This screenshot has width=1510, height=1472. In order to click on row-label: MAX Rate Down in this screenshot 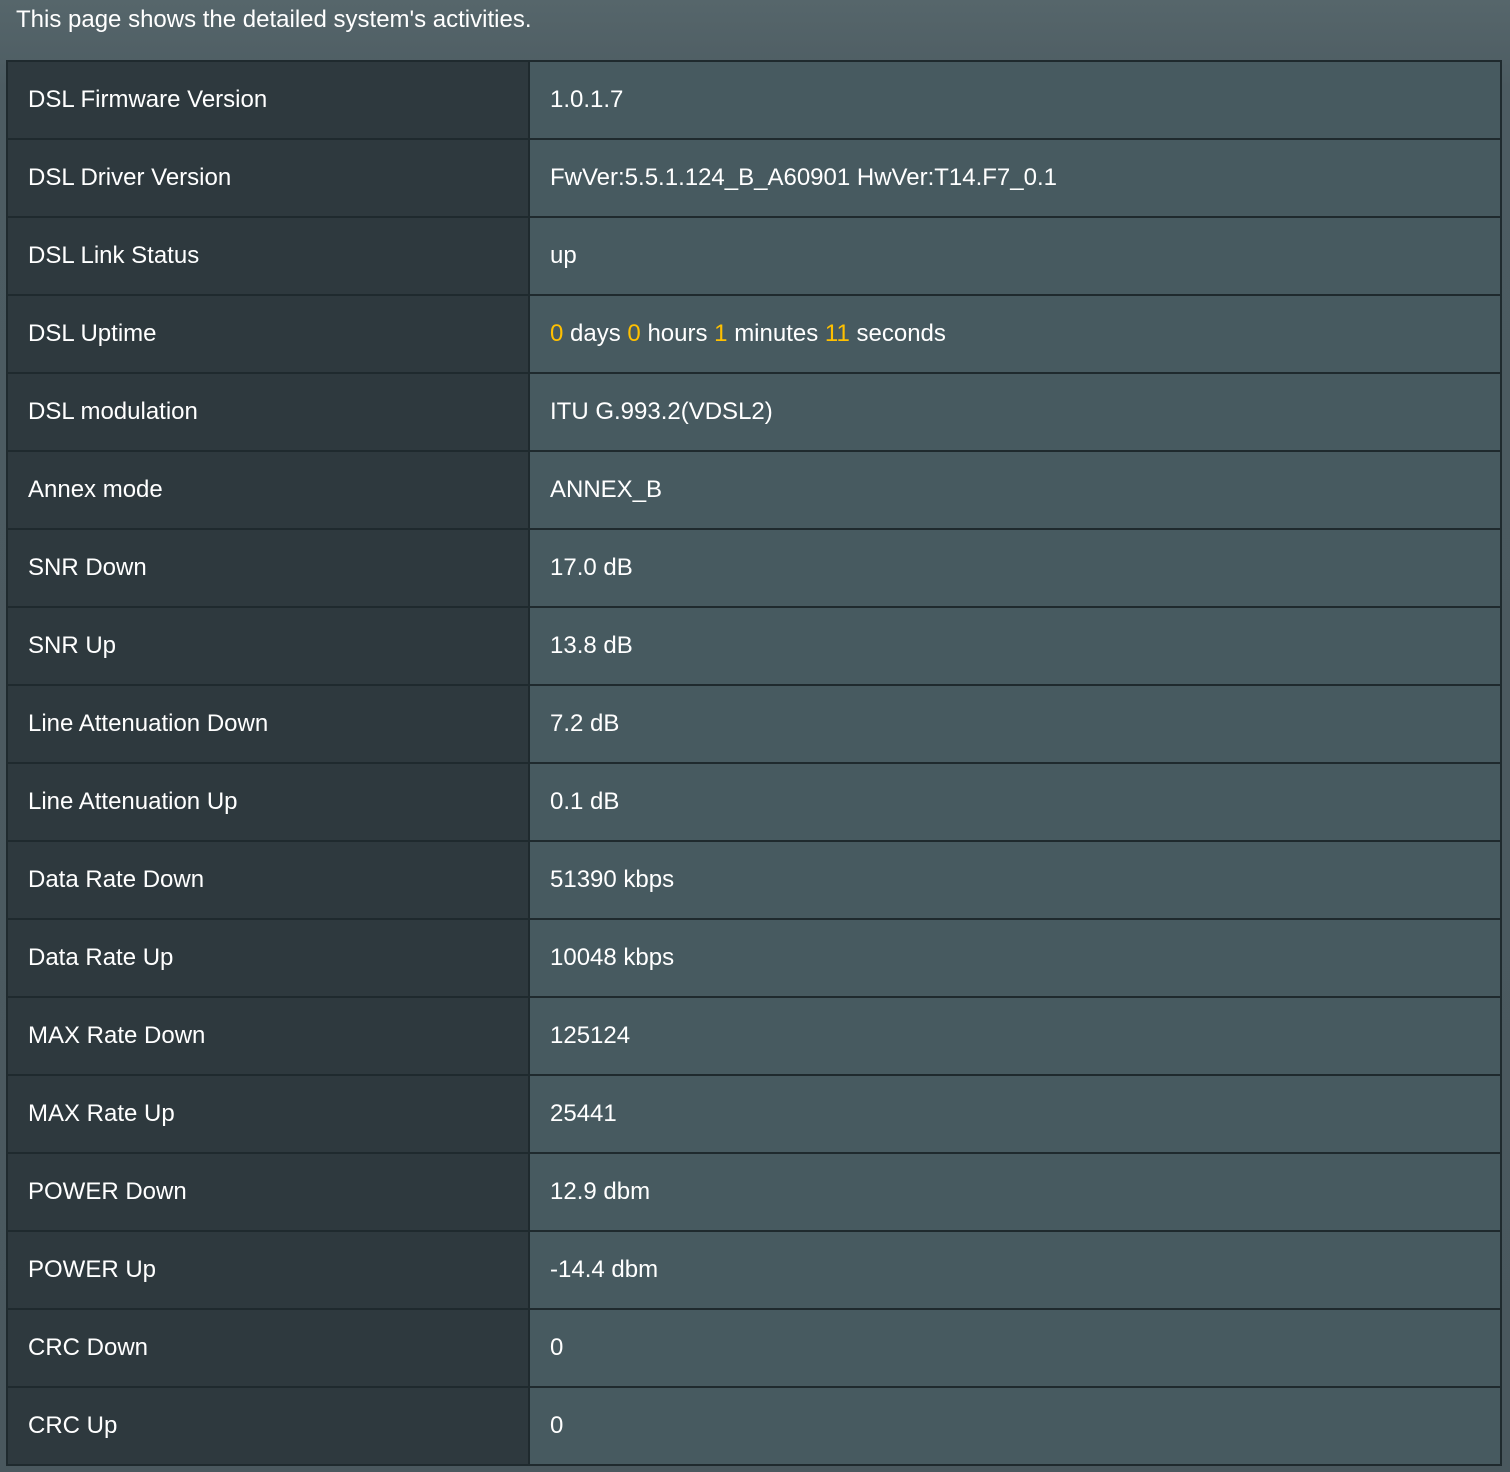, I will do `click(268, 1036)`.